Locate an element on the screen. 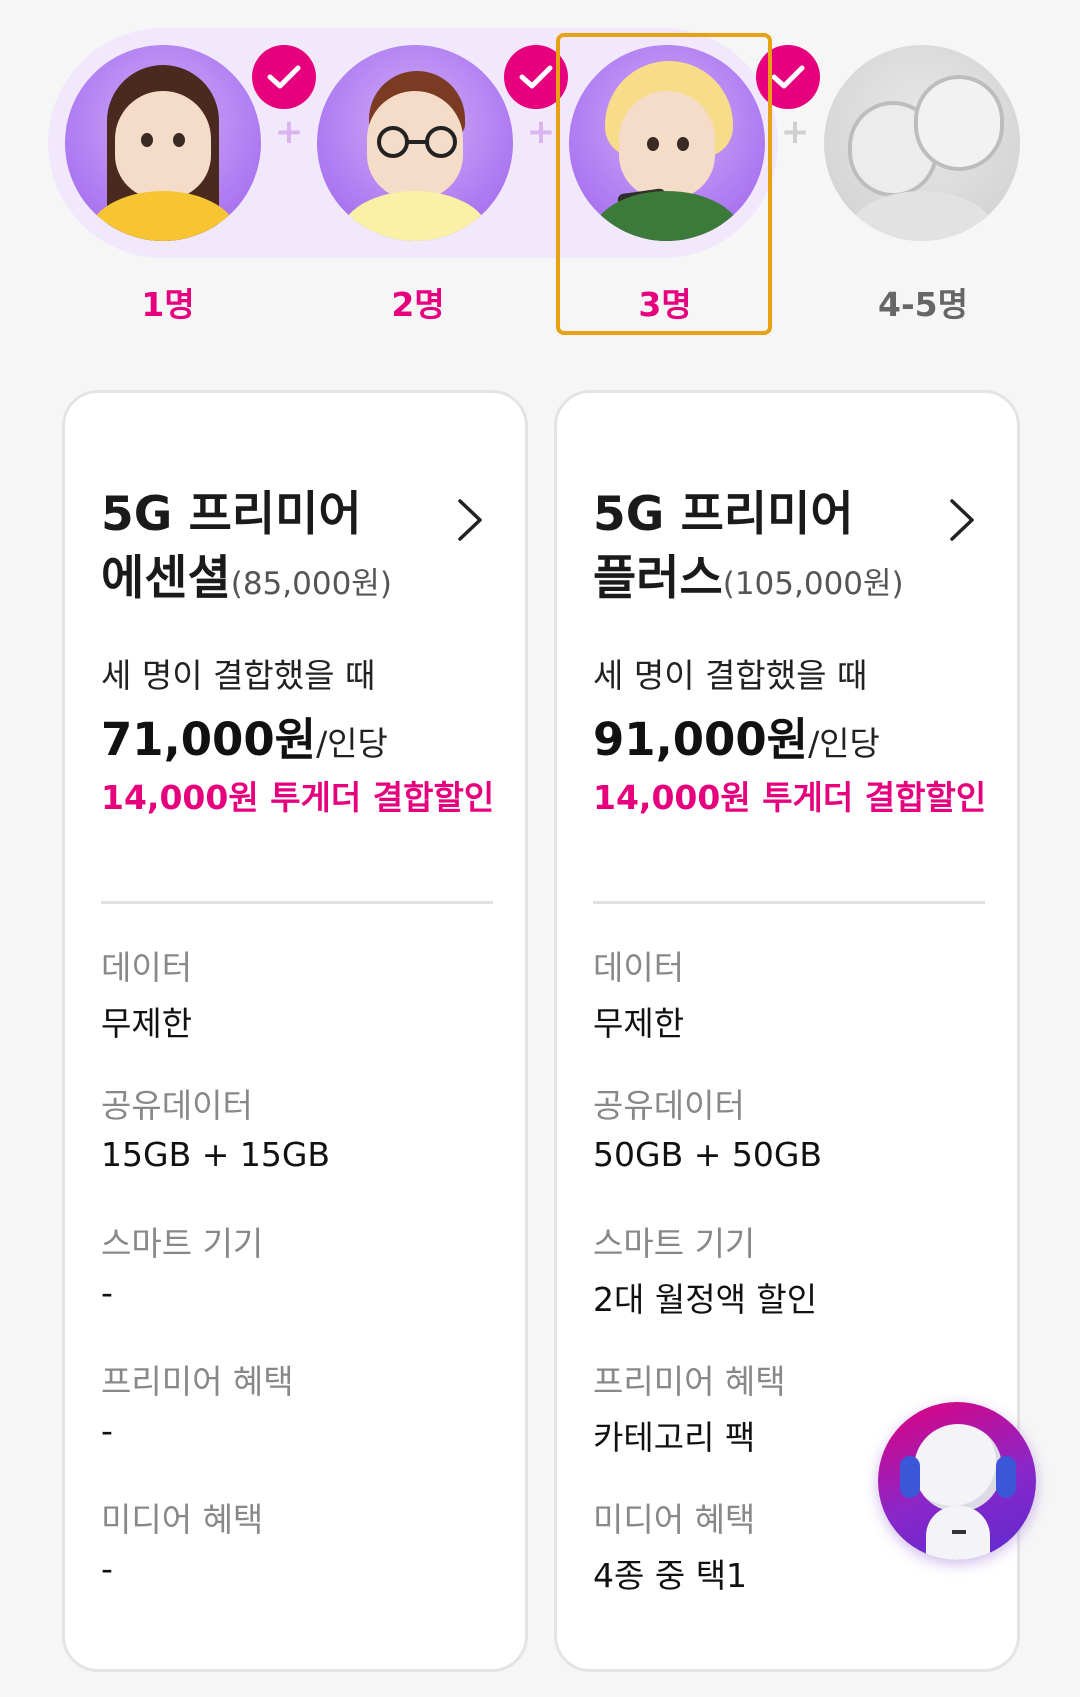 The width and height of the screenshot is (1080, 1697). spec-media-benefit: 미디어 혜택 - is located at coordinates (182, 1540).